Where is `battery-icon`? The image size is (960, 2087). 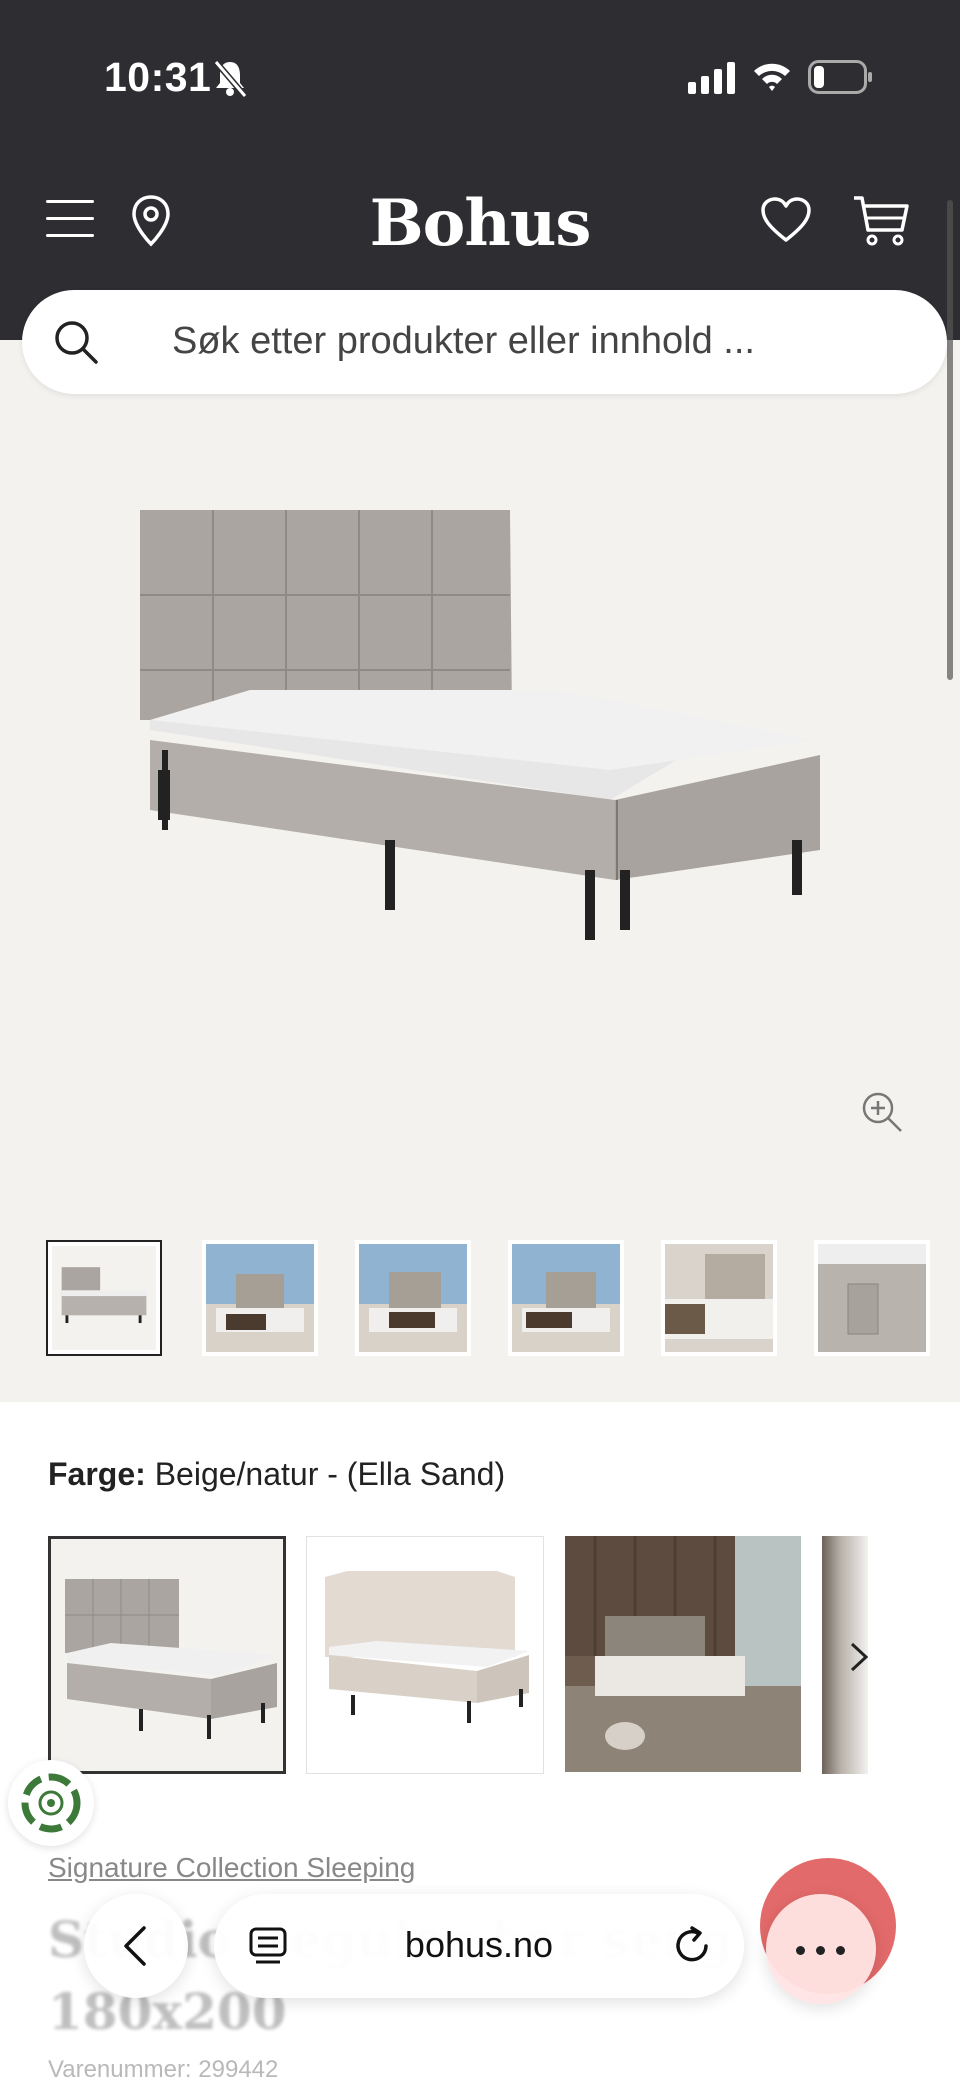 battery-icon is located at coordinates (840, 77).